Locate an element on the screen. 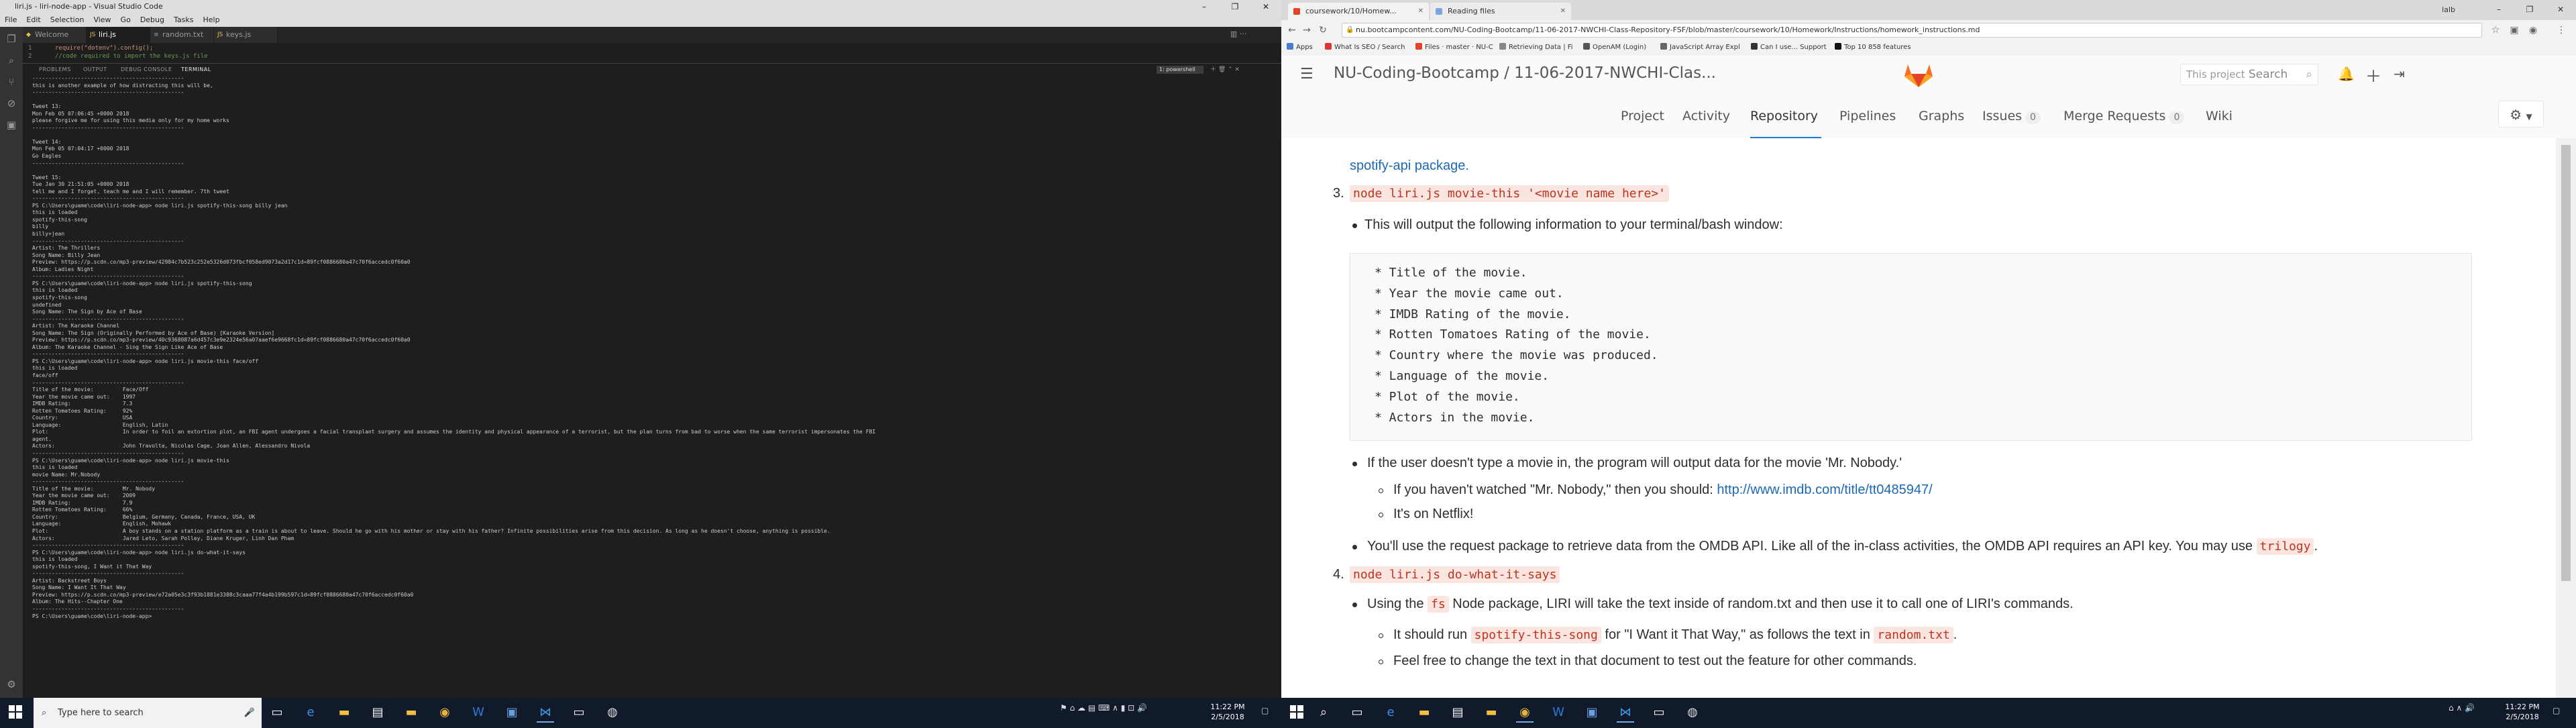 Image resolution: width=2576 pixels, height=728 pixels. tab-wiki: Wiki is located at coordinates (2219, 116).